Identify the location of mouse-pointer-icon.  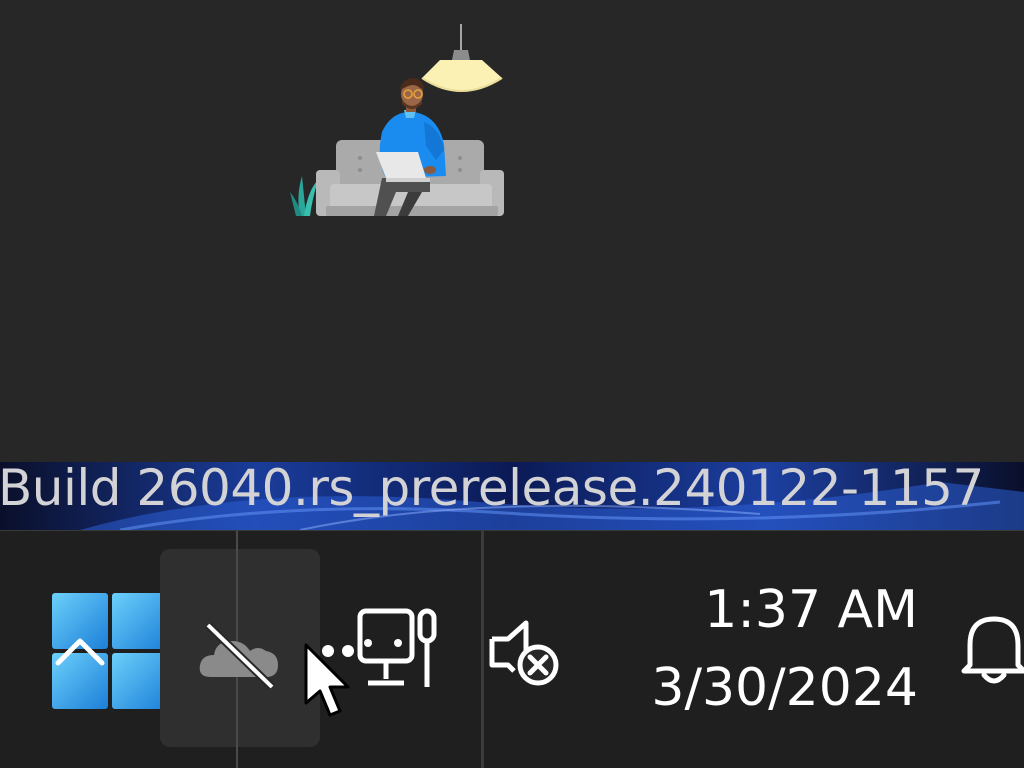
(330, 681).